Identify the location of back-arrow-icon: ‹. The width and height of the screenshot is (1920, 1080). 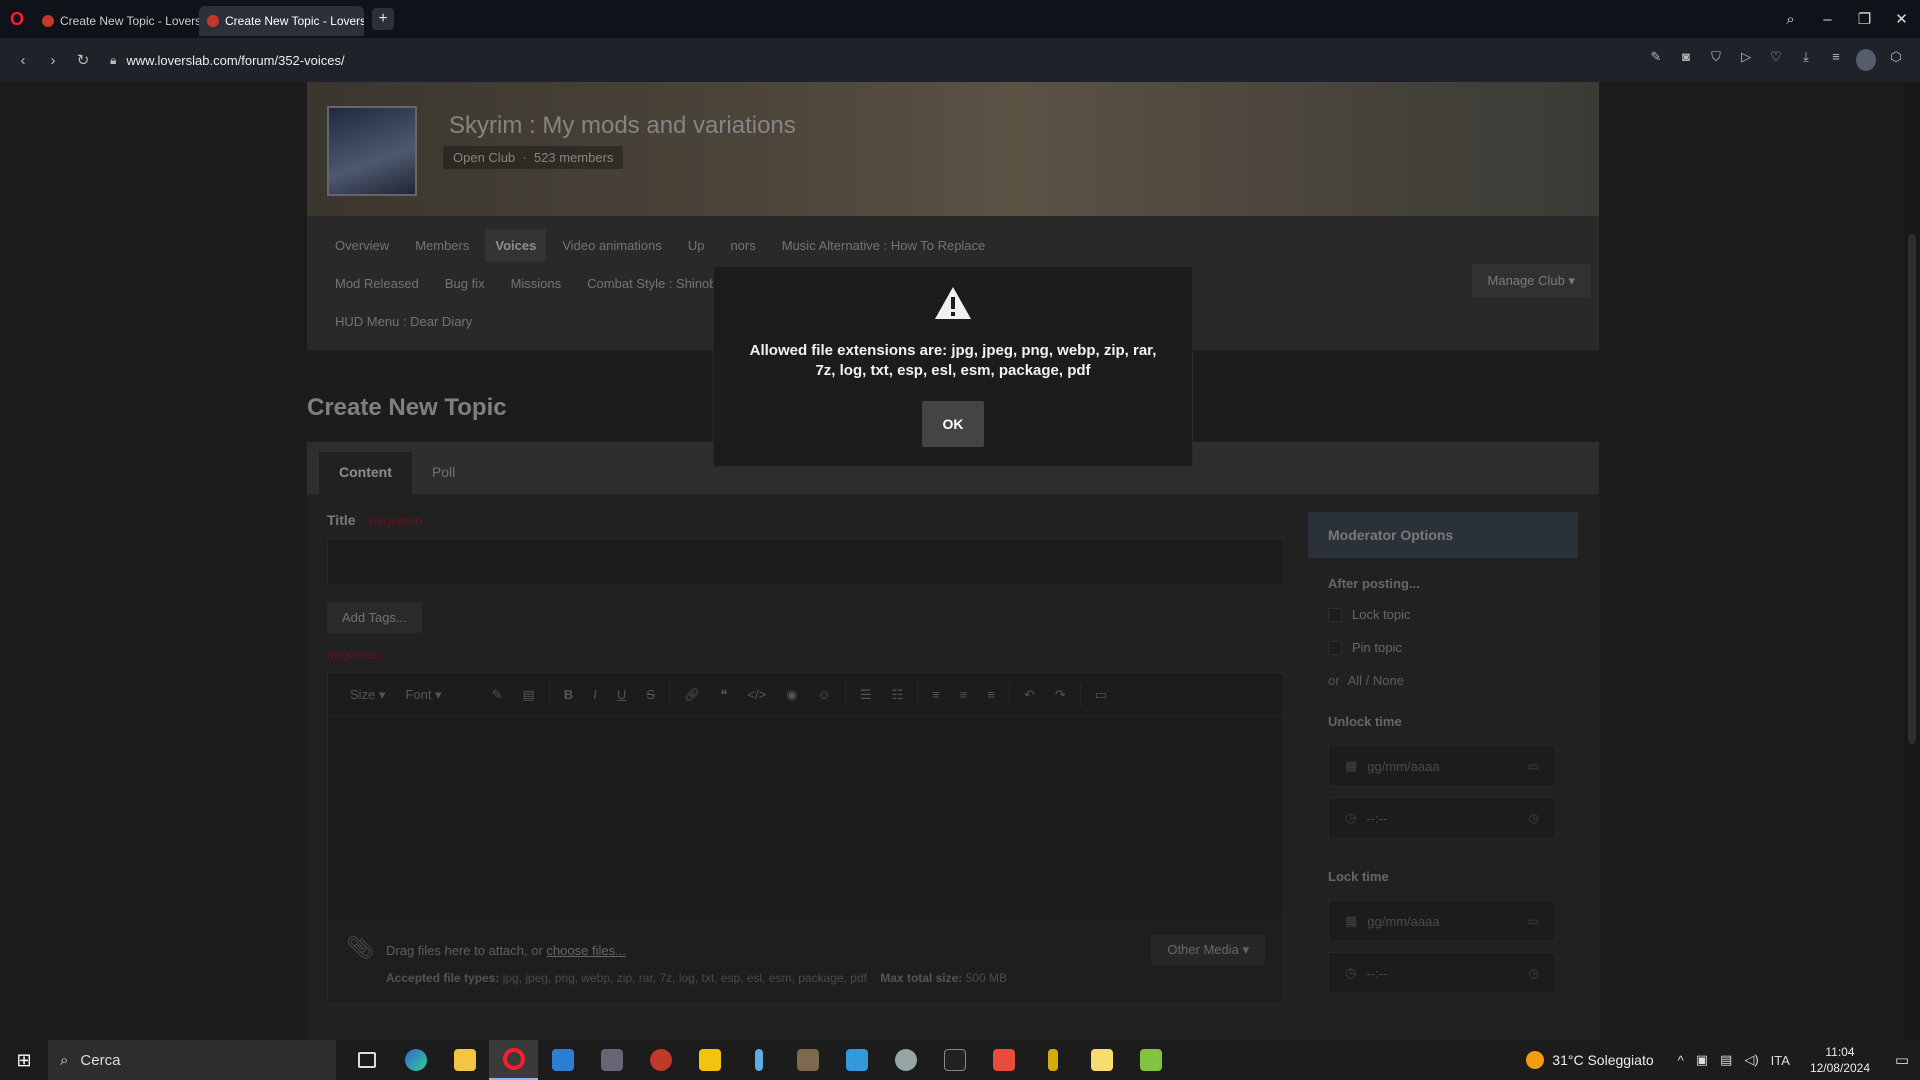
(23, 60).